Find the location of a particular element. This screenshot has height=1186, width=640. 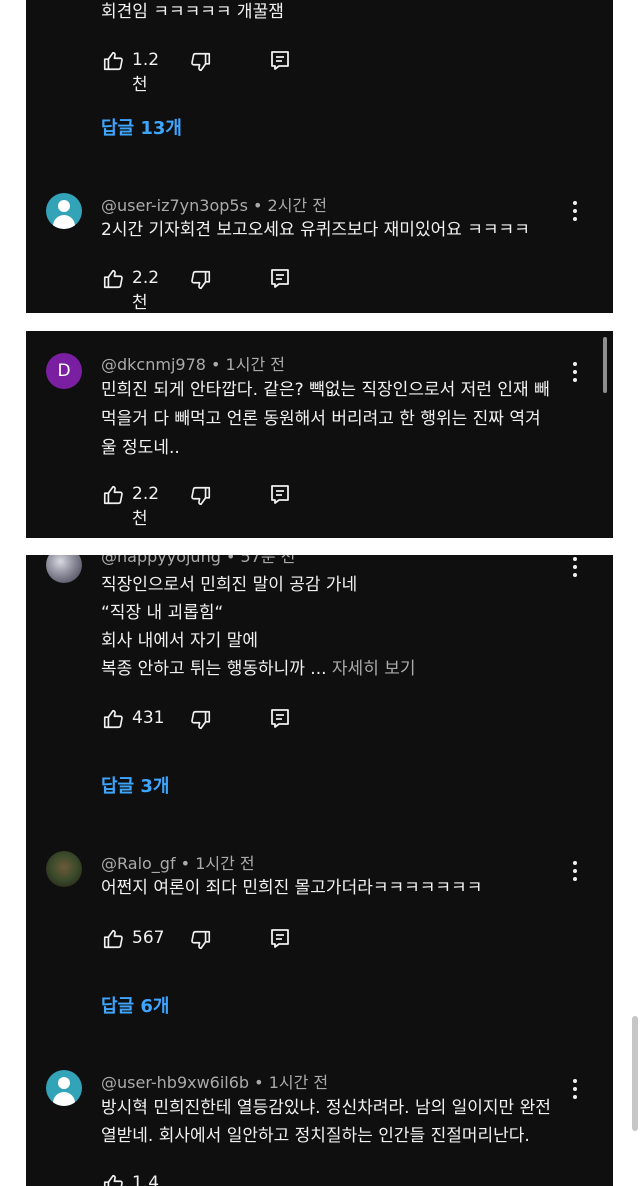

scrollbar-thumb is located at coordinates (605, 365).